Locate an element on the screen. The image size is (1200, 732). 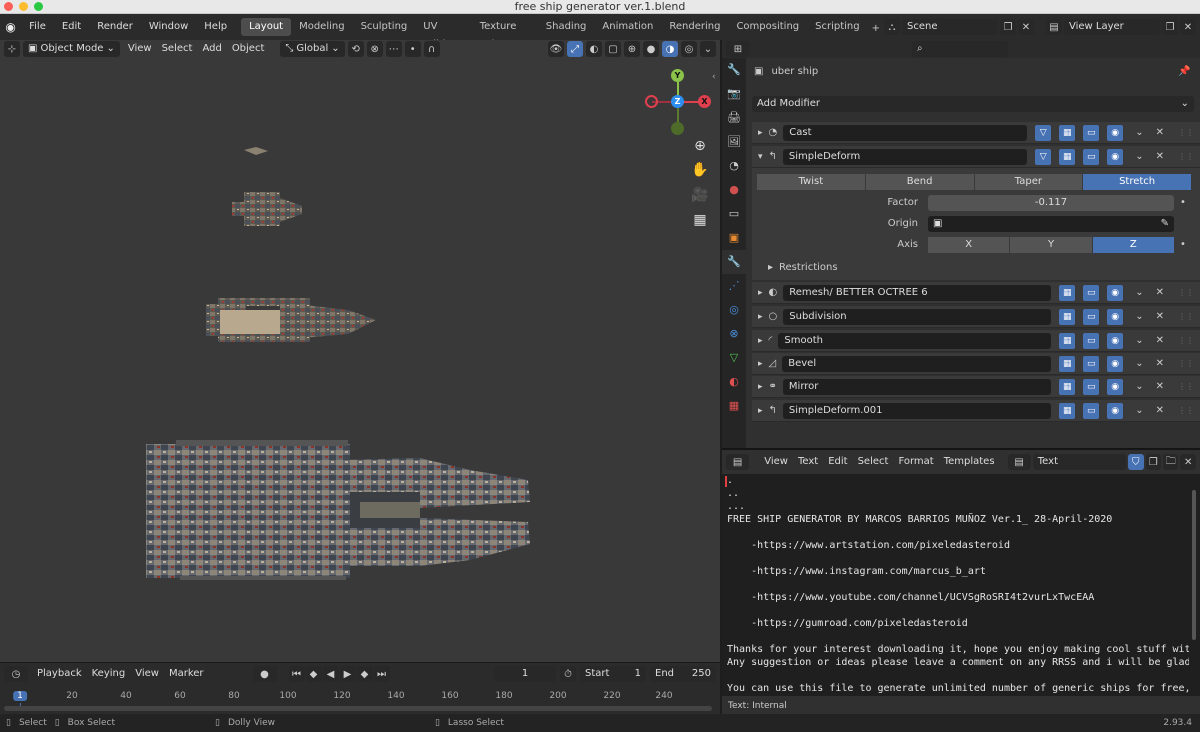
text-menu-templates: Templates is located at coordinates (969, 462).